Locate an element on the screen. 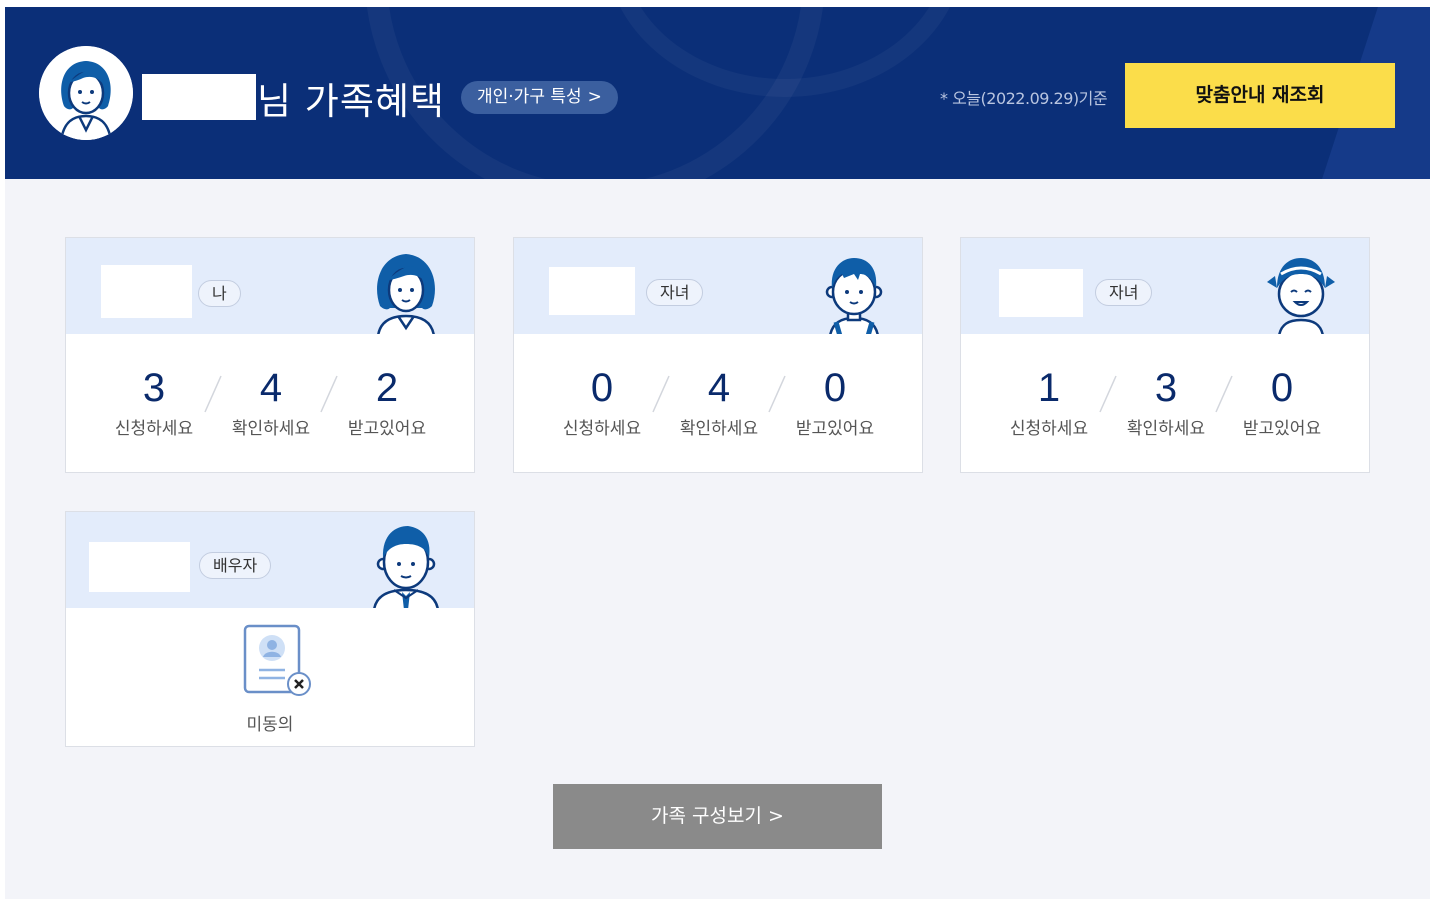 This screenshot has width=1437, height=909. boy-character-icon is located at coordinates (854, 291).